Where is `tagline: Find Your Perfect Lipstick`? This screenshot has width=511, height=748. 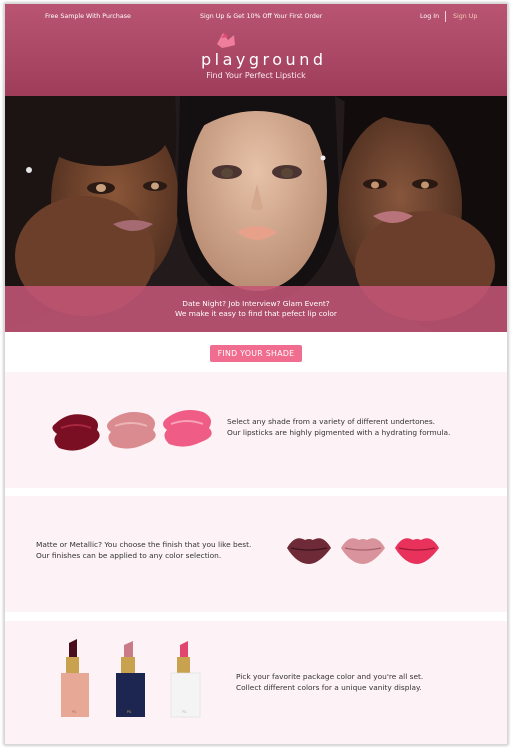 tagline: Find Your Perfect Lipstick is located at coordinates (256, 75).